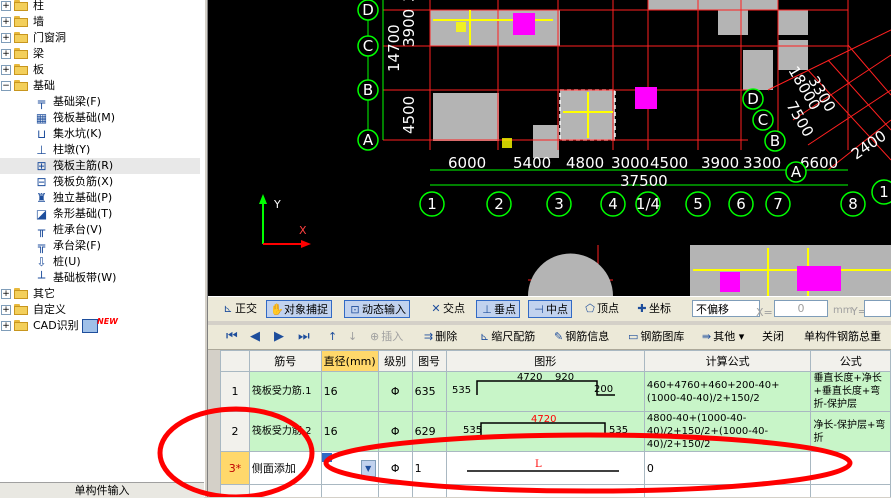  Describe the element at coordinates (429, 490) in the screenshot. I see `figure-no-cell` at that location.